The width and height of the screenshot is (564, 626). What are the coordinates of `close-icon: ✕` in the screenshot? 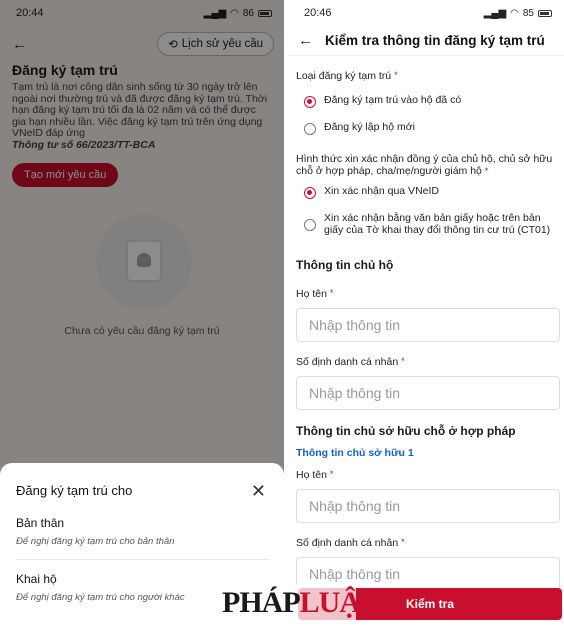 It's located at (258, 491).